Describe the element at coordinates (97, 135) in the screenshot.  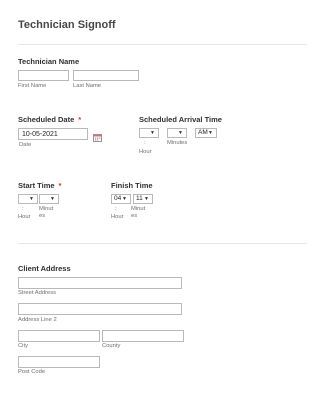
I see `calendar-icon` at that location.